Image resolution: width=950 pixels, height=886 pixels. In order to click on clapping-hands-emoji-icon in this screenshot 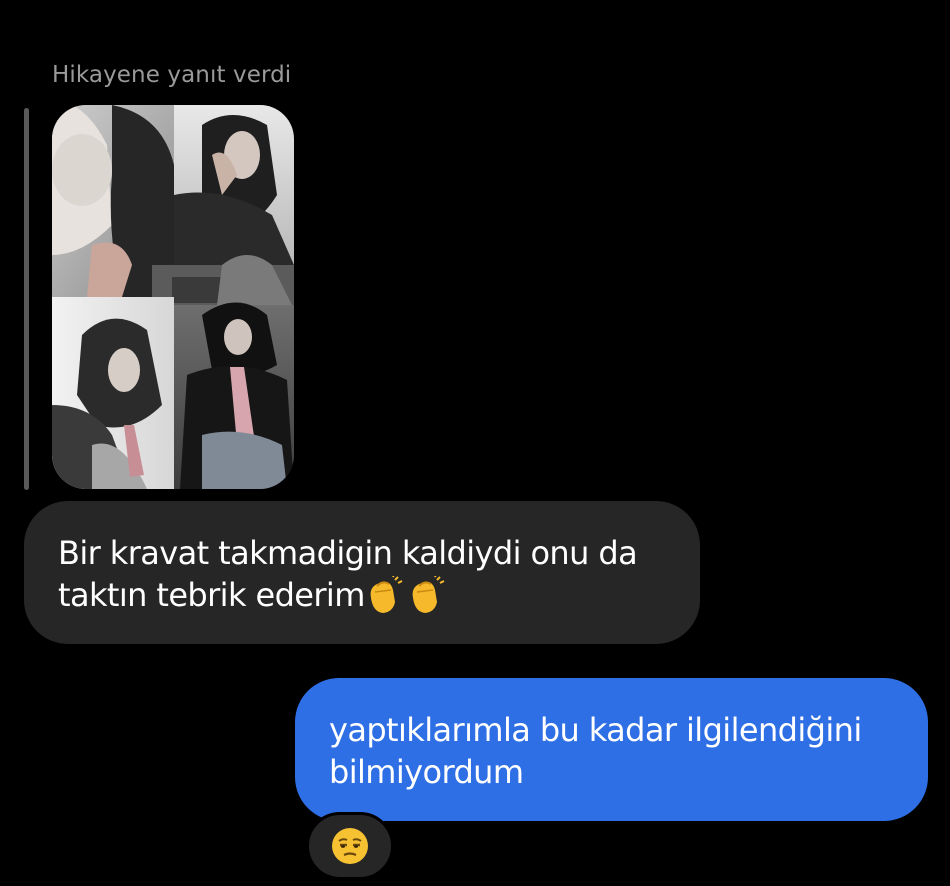, I will do `click(405, 594)`.